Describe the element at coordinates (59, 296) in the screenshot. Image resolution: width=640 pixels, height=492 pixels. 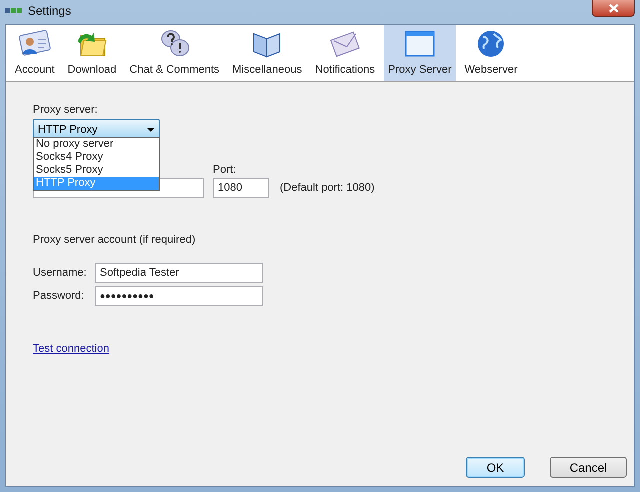
I see `field-label: Password:` at that location.